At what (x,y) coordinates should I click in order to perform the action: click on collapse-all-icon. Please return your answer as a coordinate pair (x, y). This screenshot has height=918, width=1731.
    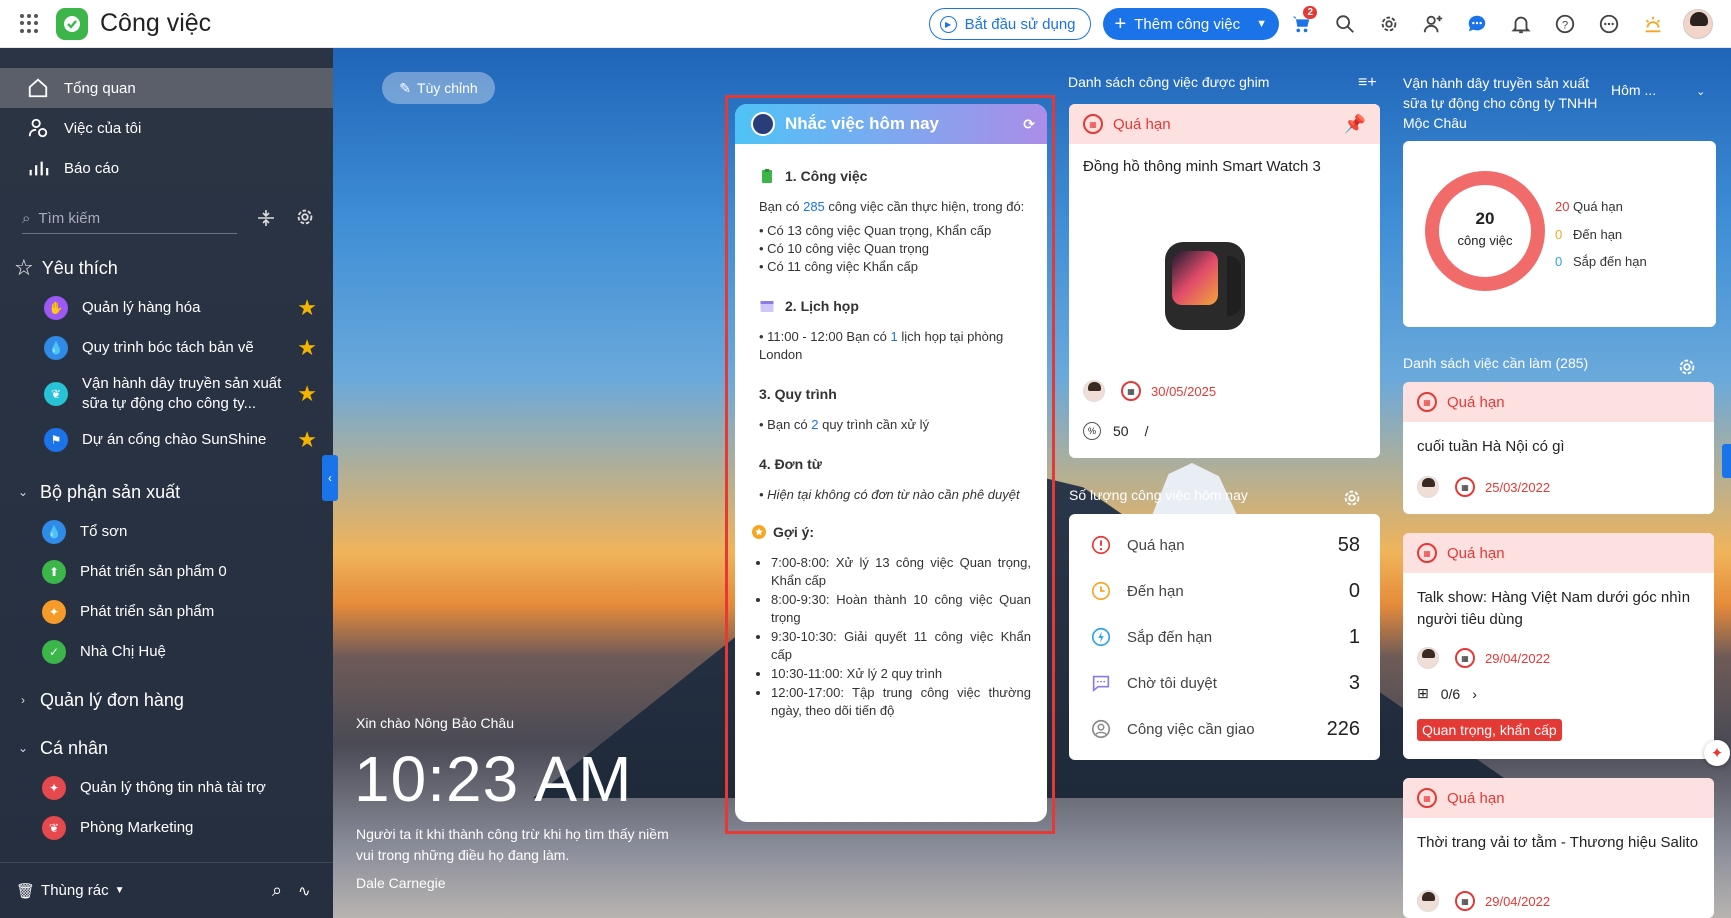
    Looking at the image, I should click on (266, 218).